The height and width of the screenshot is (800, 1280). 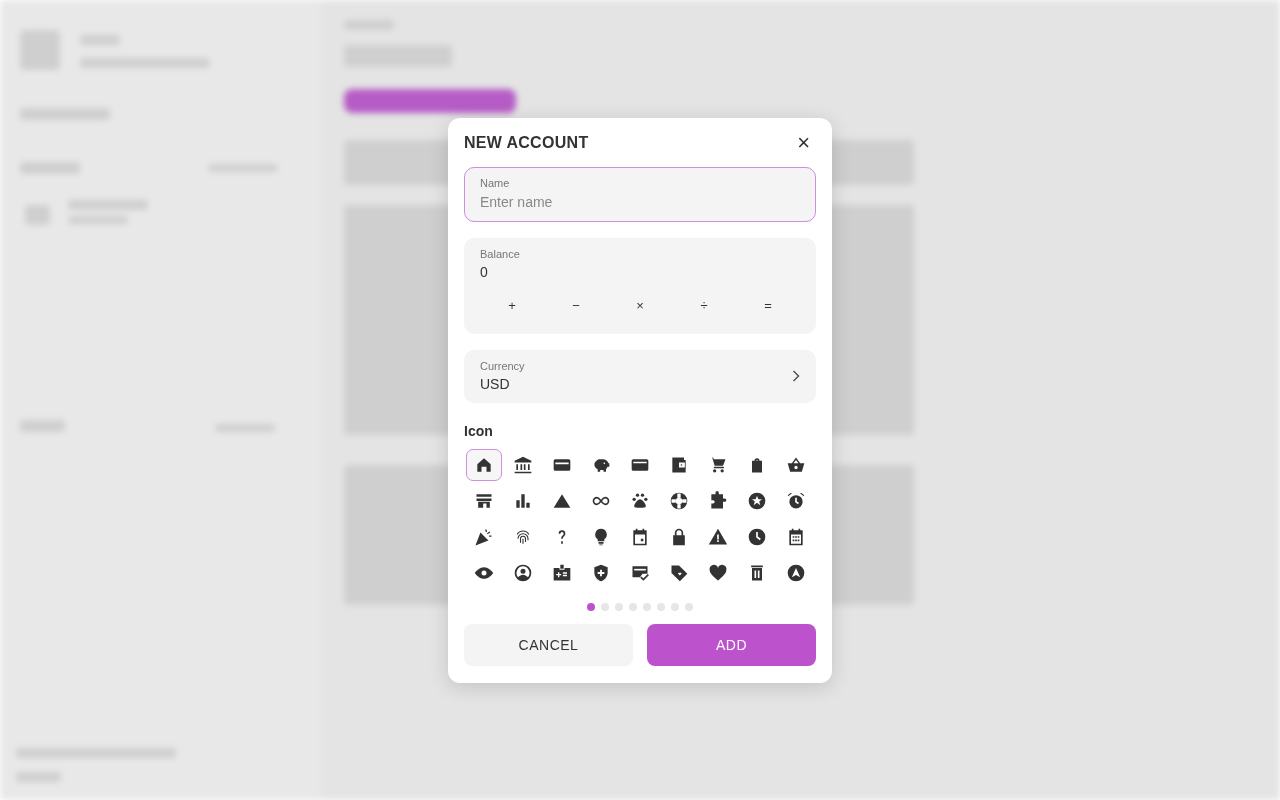 What do you see at coordinates (479, 430) in the screenshot?
I see `section-label: Icon` at bounding box center [479, 430].